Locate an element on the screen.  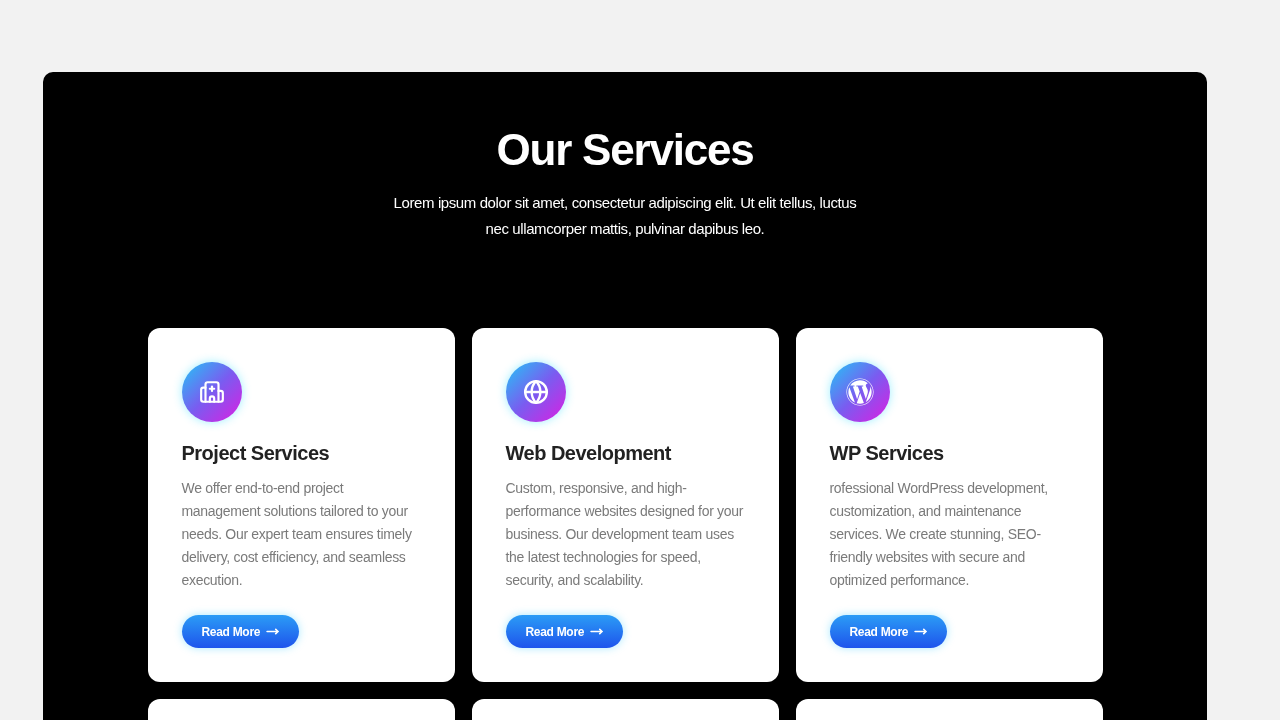
card-text: rofessional WordPress development, customization, and maintenance services. We create stunning, SEO-friendly websites with secure and optimized performance. is located at coordinates (939, 534).